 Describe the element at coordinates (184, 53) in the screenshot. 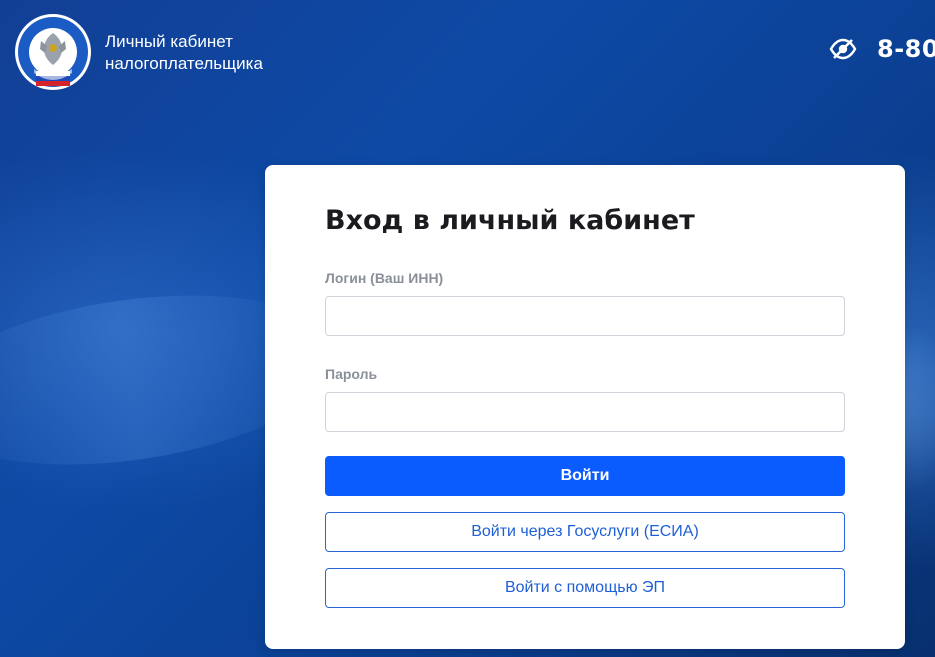

I see `brand-title: Личный кабинет налогоплательщика` at that location.